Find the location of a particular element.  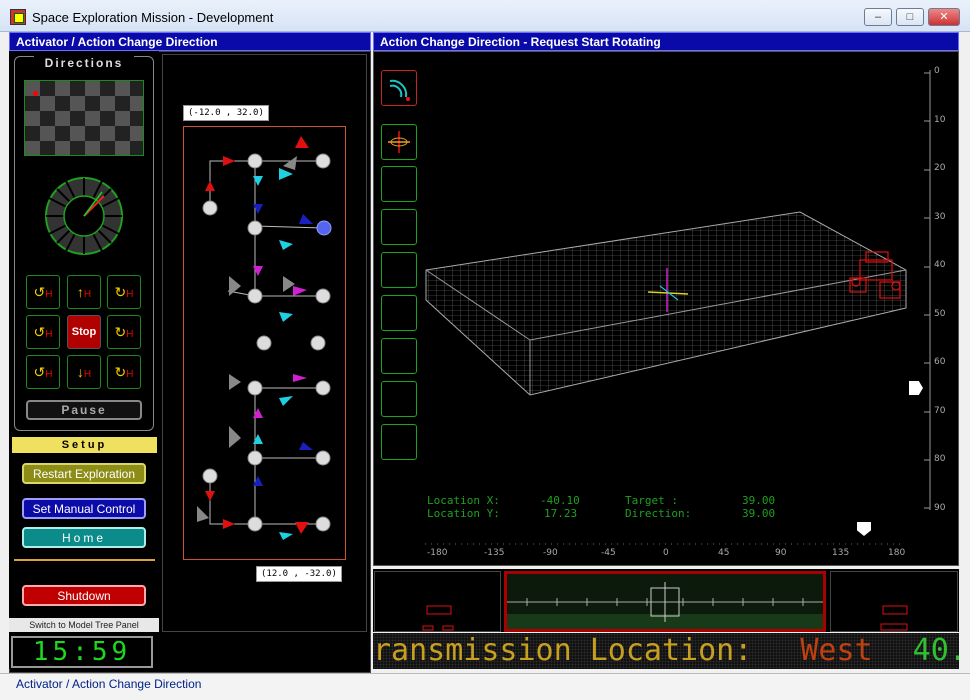

v-tick: 0 is located at coordinates (937, 71).